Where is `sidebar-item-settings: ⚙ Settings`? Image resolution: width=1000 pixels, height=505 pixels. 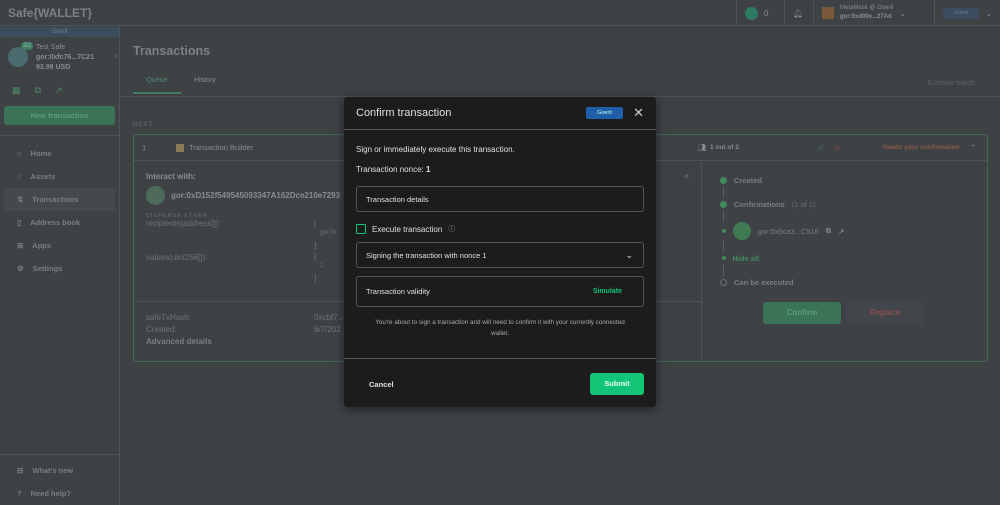
sidebar-item-settings: ⚙ Settings is located at coordinates (59, 268).